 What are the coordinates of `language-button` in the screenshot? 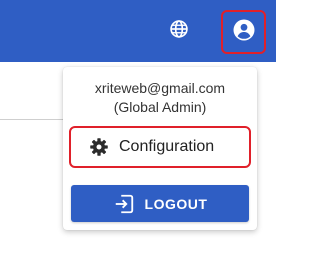 It's located at (179, 31).